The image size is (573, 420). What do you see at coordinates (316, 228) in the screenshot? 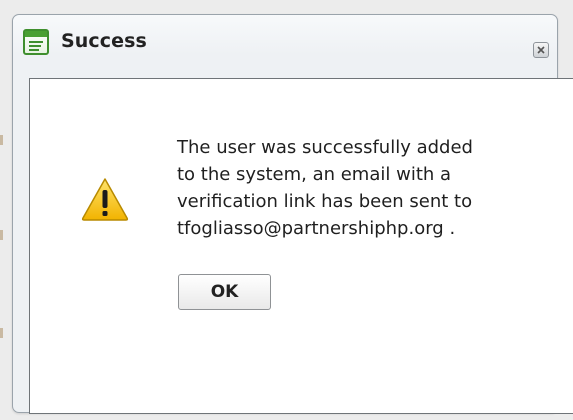
I see `message-line: tfogliasso@partnershiphp.org .` at bounding box center [316, 228].